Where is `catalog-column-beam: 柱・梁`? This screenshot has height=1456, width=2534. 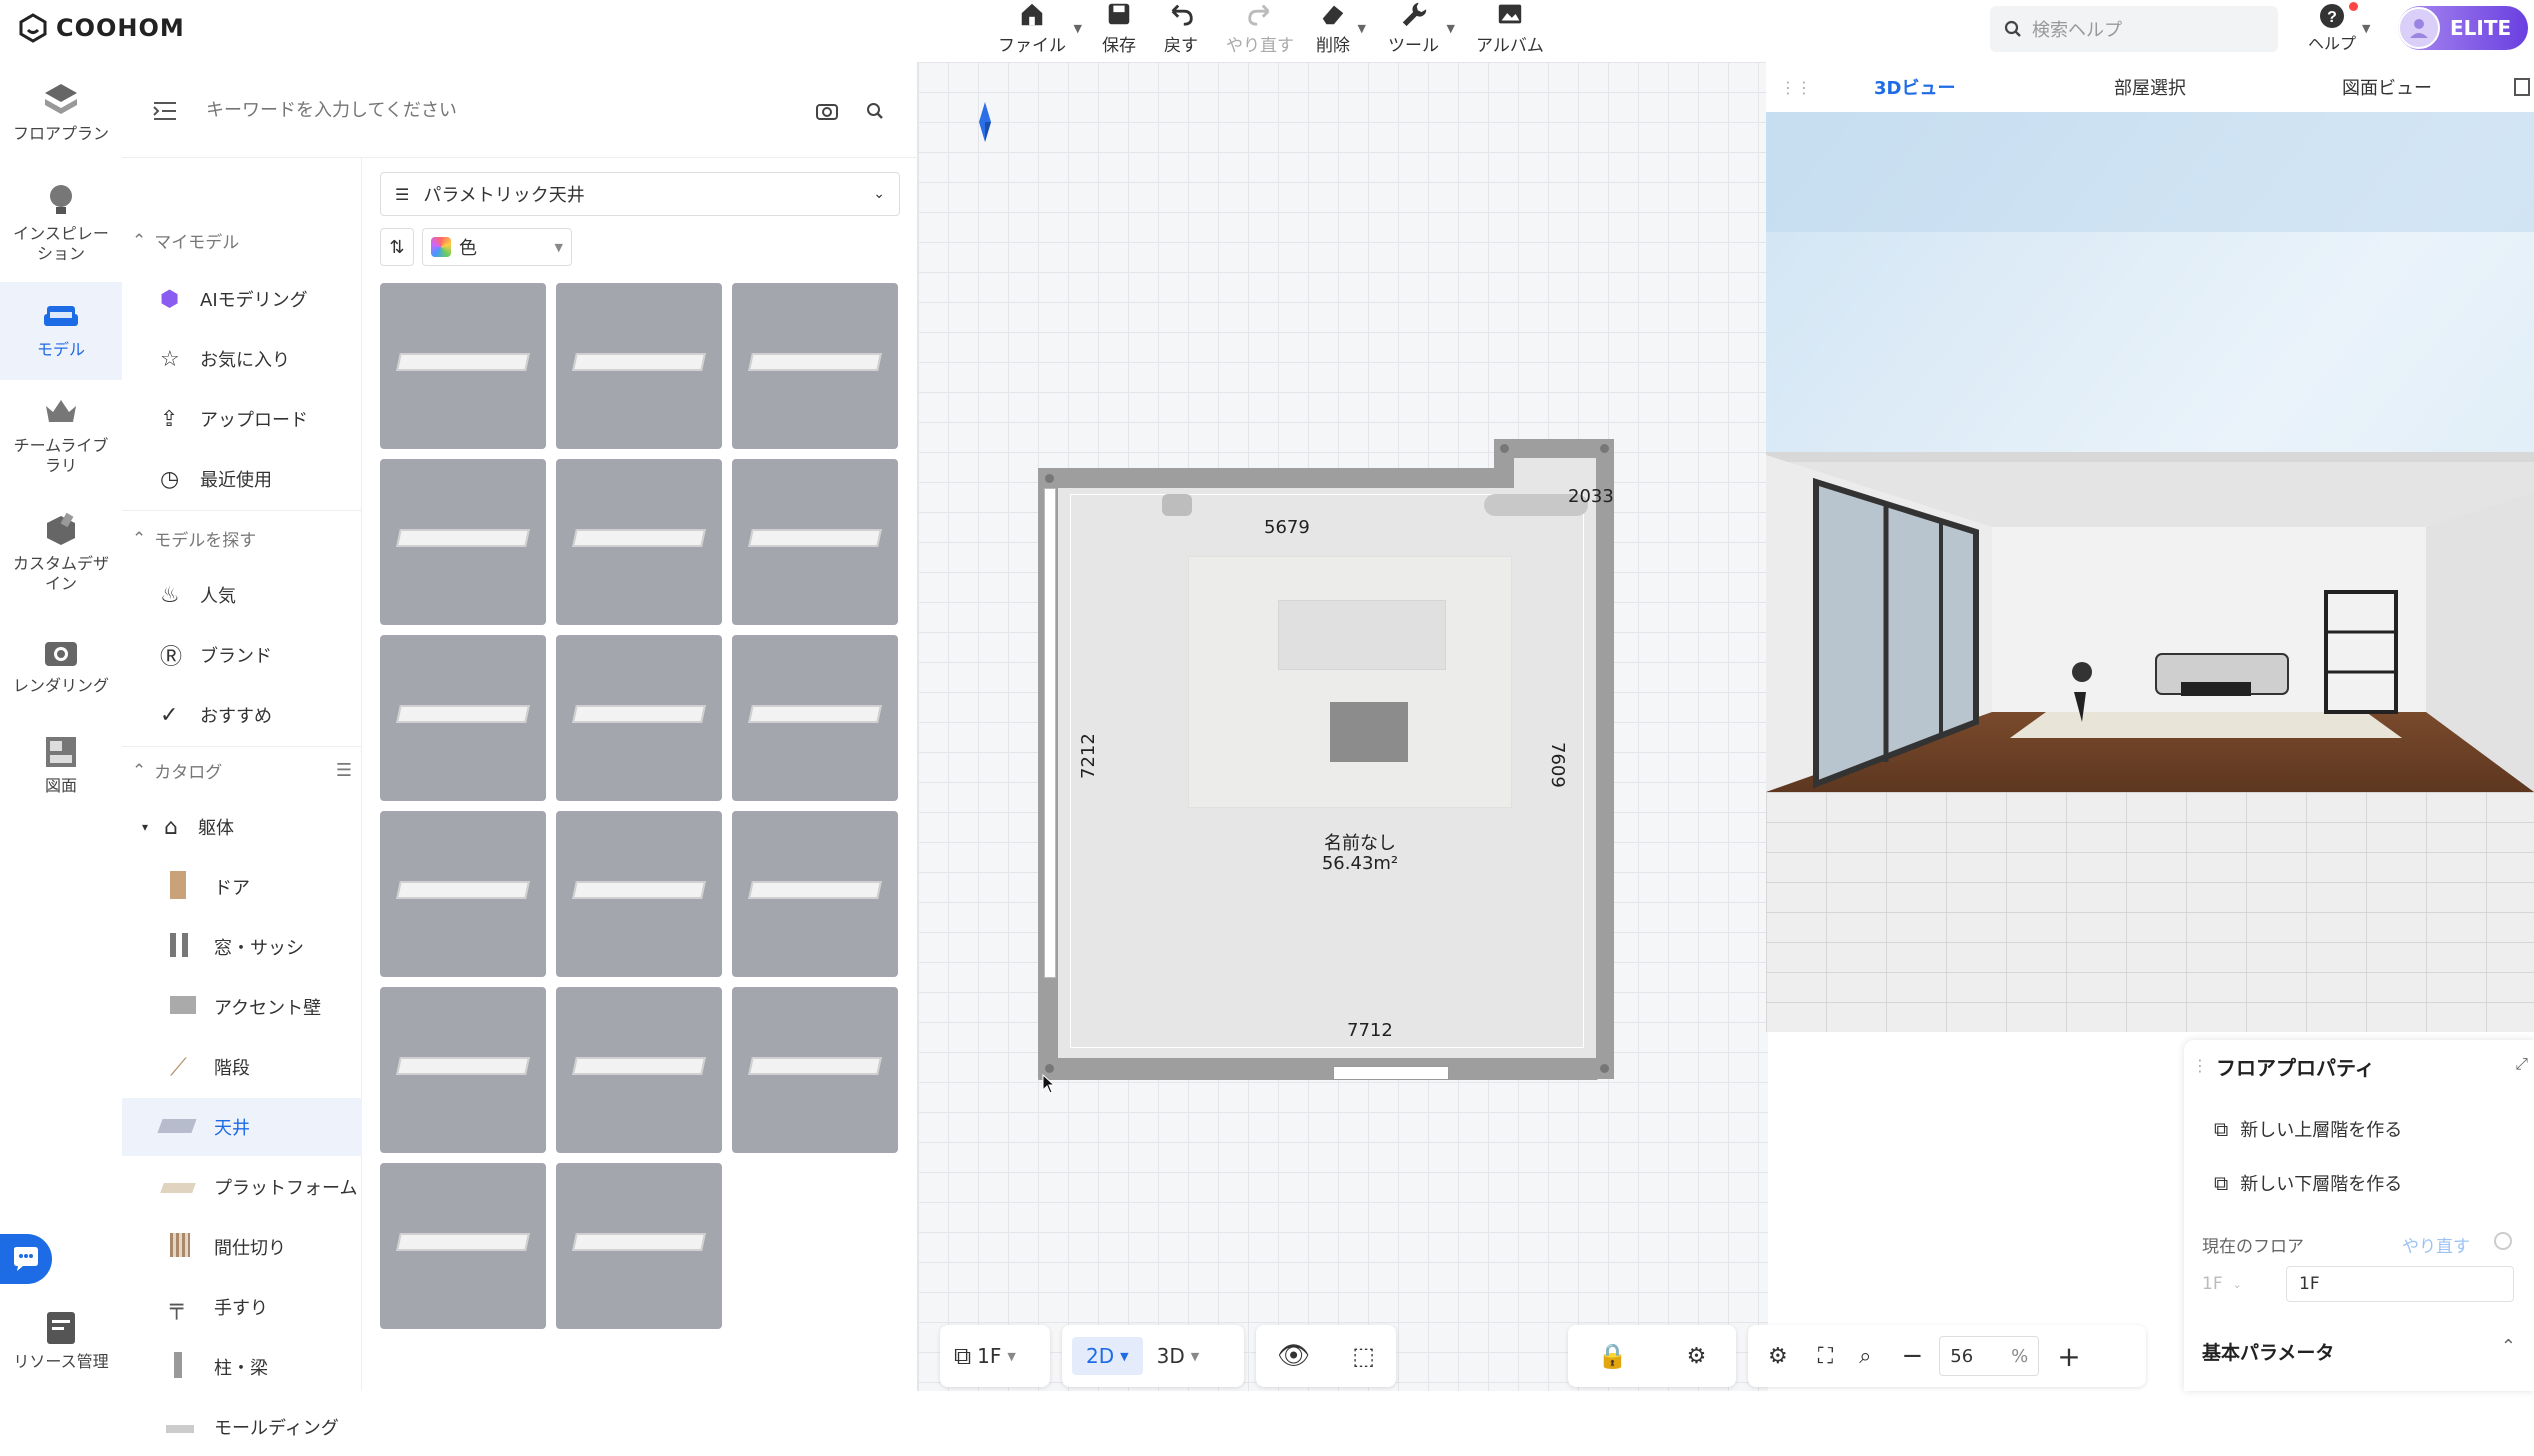 catalog-column-beam: 柱・梁 is located at coordinates (242, 1367).